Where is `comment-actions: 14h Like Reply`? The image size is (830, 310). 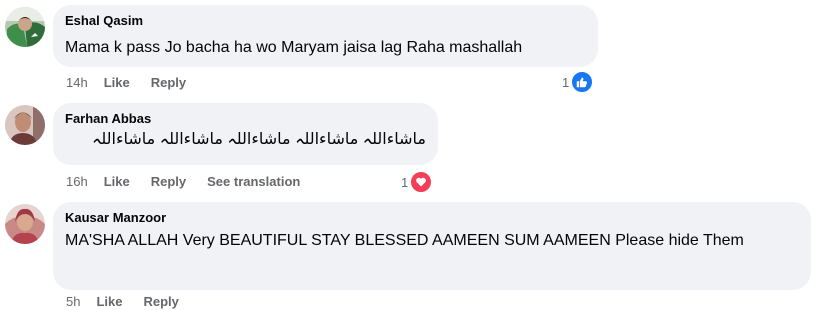
comment-actions: 14h Like Reply is located at coordinates (136, 83).